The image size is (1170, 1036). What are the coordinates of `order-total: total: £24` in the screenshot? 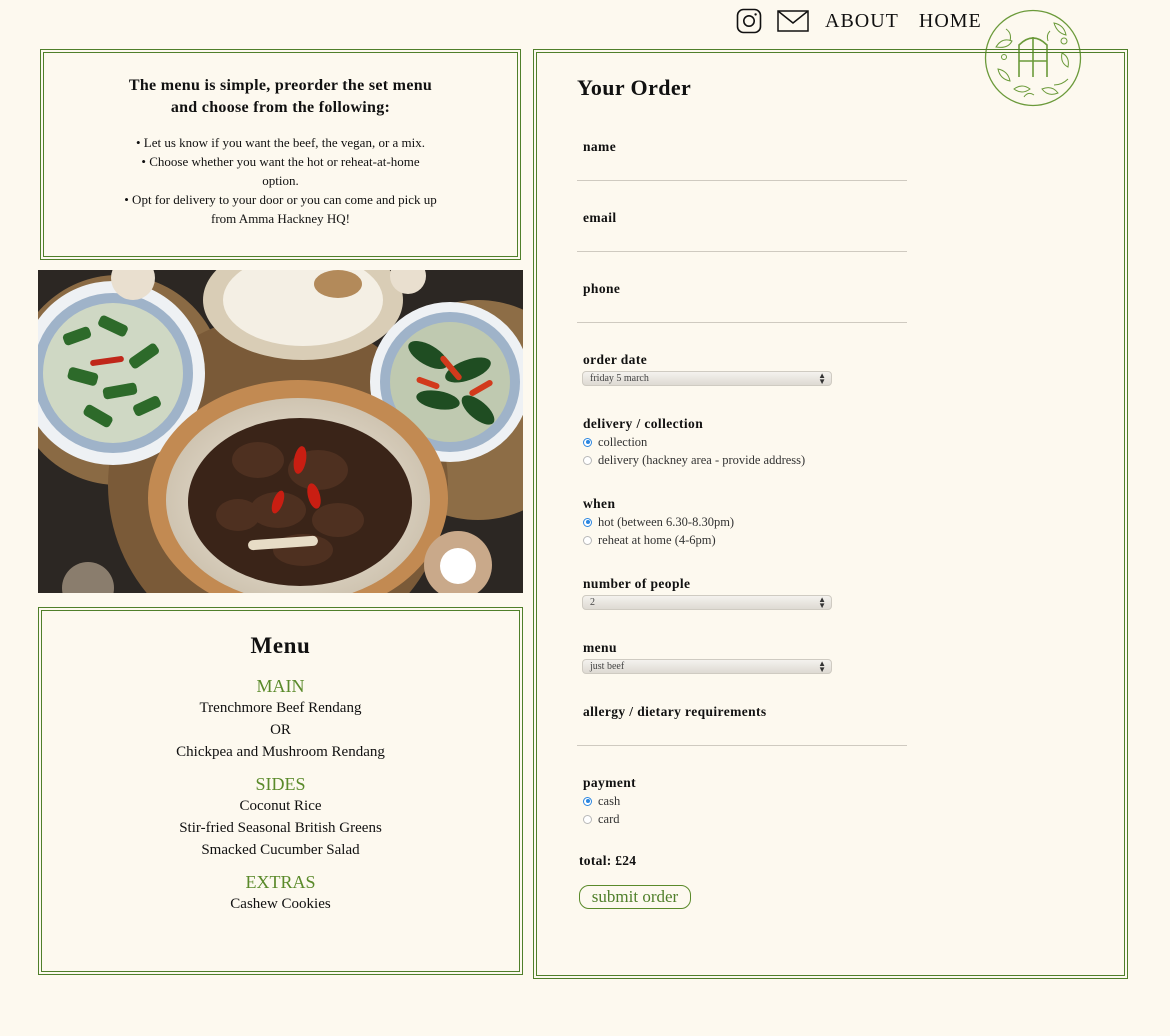 It's located at (608, 860).